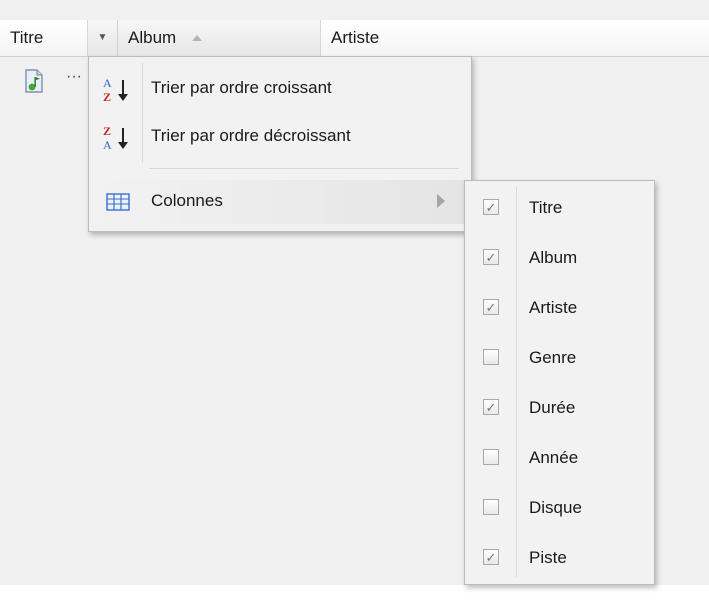 The image size is (709, 603). Describe the element at coordinates (280, 202) in the screenshot. I see `columns-menu-item: Colonnes` at that location.